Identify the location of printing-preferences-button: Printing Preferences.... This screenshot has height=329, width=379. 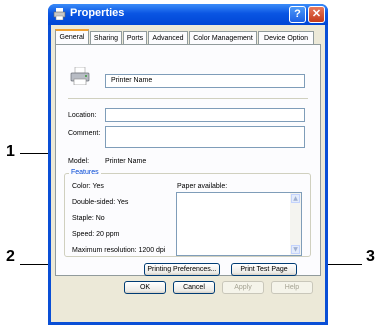
(182, 269).